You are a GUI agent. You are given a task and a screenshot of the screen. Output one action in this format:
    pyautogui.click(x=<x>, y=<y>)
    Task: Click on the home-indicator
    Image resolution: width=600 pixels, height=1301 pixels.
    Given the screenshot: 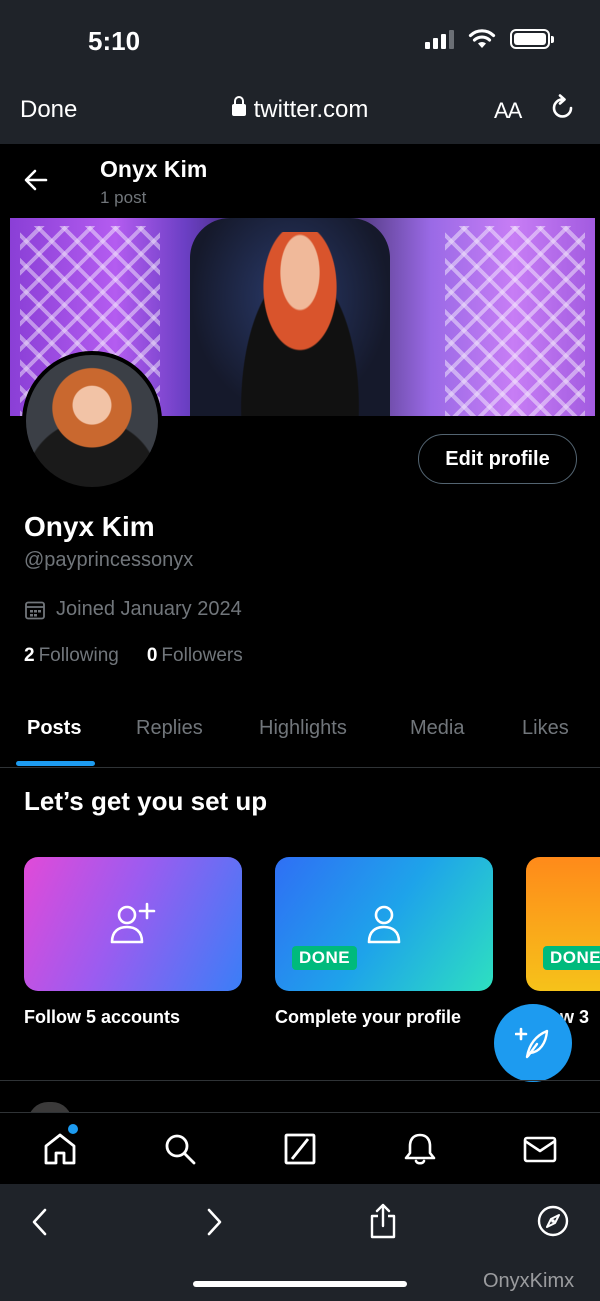 What is the action you would take?
    pyautogui.click(x=300, y=1284)
    